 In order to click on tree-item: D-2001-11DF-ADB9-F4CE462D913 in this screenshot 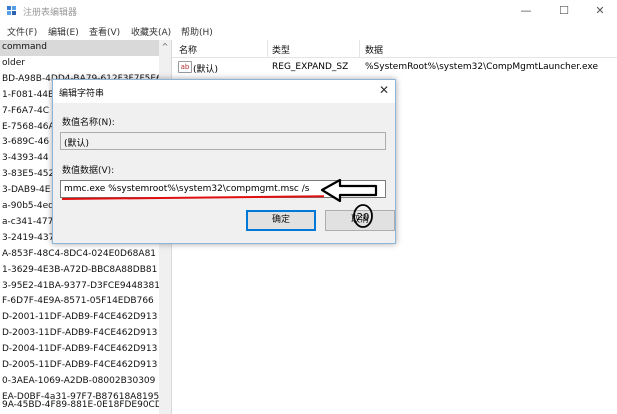, I will do `click(81, 318)`.